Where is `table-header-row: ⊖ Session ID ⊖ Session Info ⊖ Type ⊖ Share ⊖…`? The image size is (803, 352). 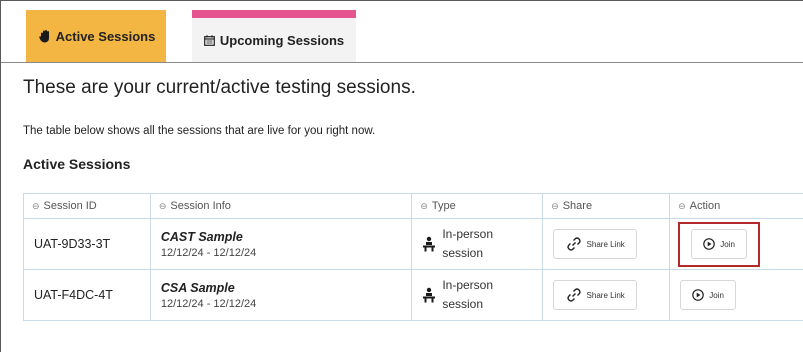
table-header-row: ⊖ Session ID ⊖ Session Info ⊖ Type ⊖ Share ⊖… is located at coordinates (413, 206).